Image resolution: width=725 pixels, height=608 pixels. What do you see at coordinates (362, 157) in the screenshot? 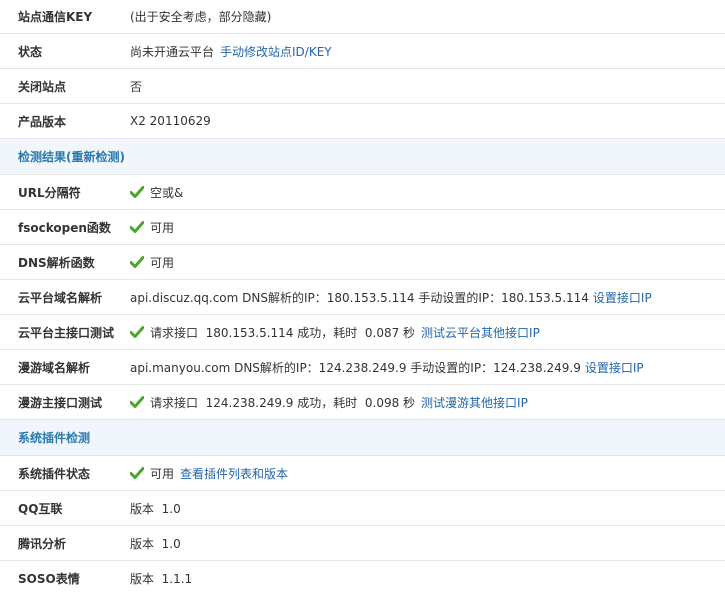
I see `section-check-results: 检测结果 (重新检测)` at bounding box center [362, 157].